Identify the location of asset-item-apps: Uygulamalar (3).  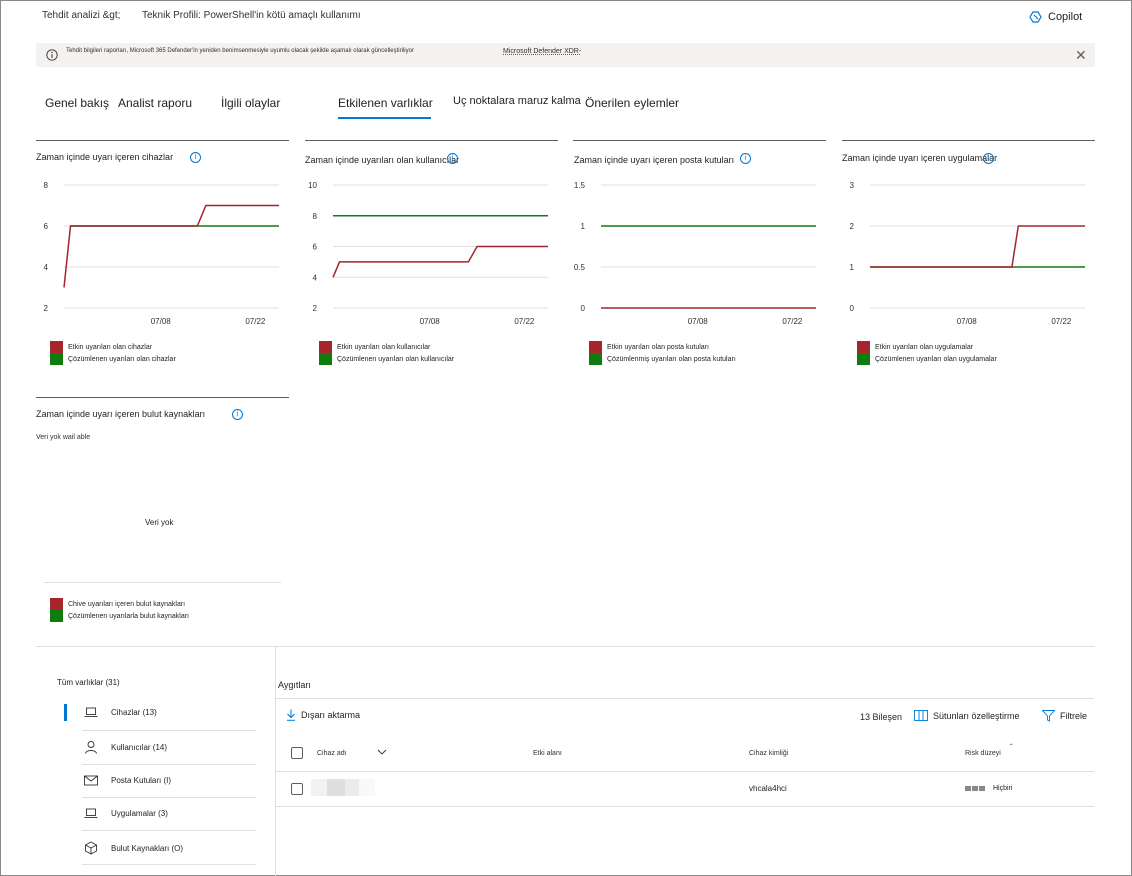
(126, 813).